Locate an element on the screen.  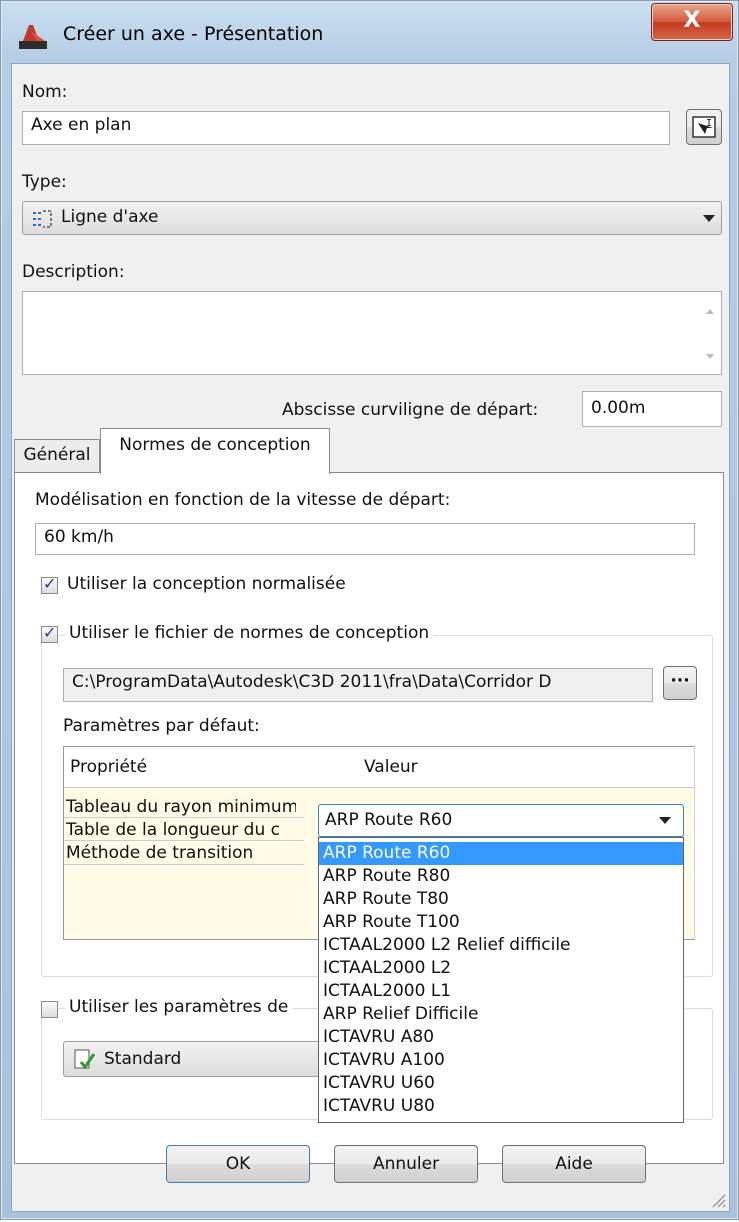
centerline-icon is located at coordinates (42, 219).